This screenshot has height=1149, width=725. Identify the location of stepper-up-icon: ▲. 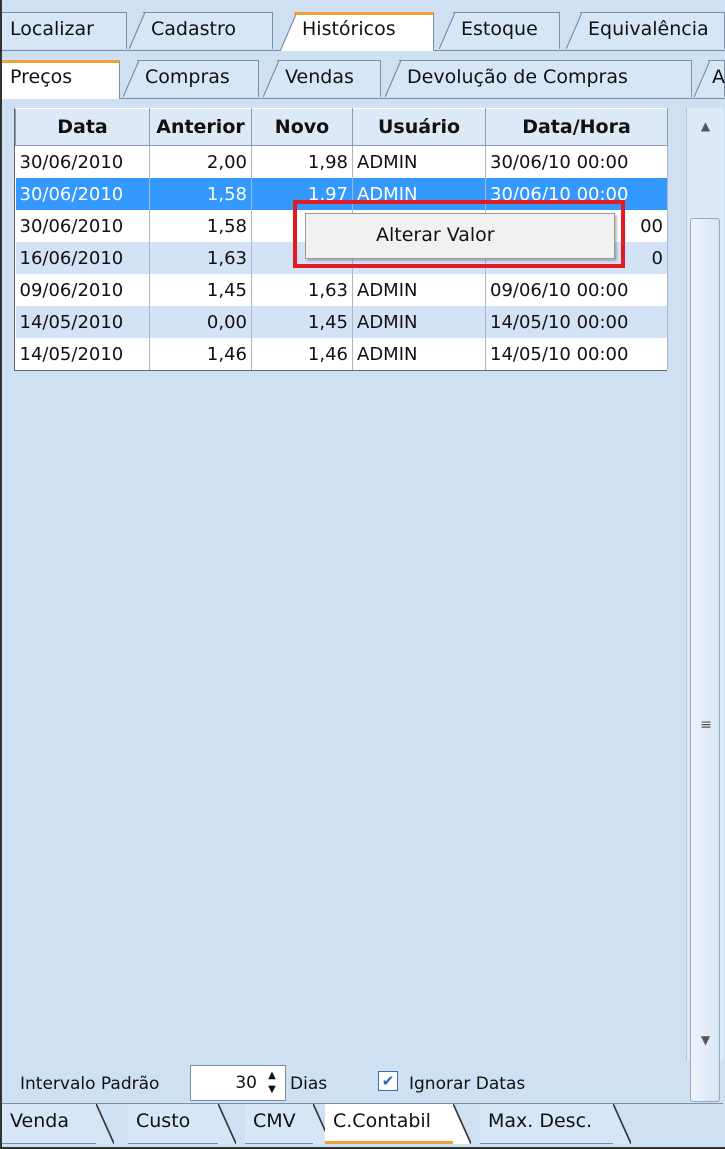
(272, 1076).